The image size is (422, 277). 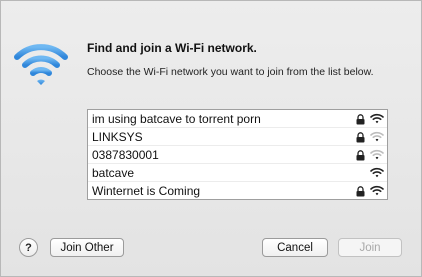 What do you see at coordinates (237, 137) in the screenshot?
I see `network-row: LINKSYS` at bounding box center [237, 137].